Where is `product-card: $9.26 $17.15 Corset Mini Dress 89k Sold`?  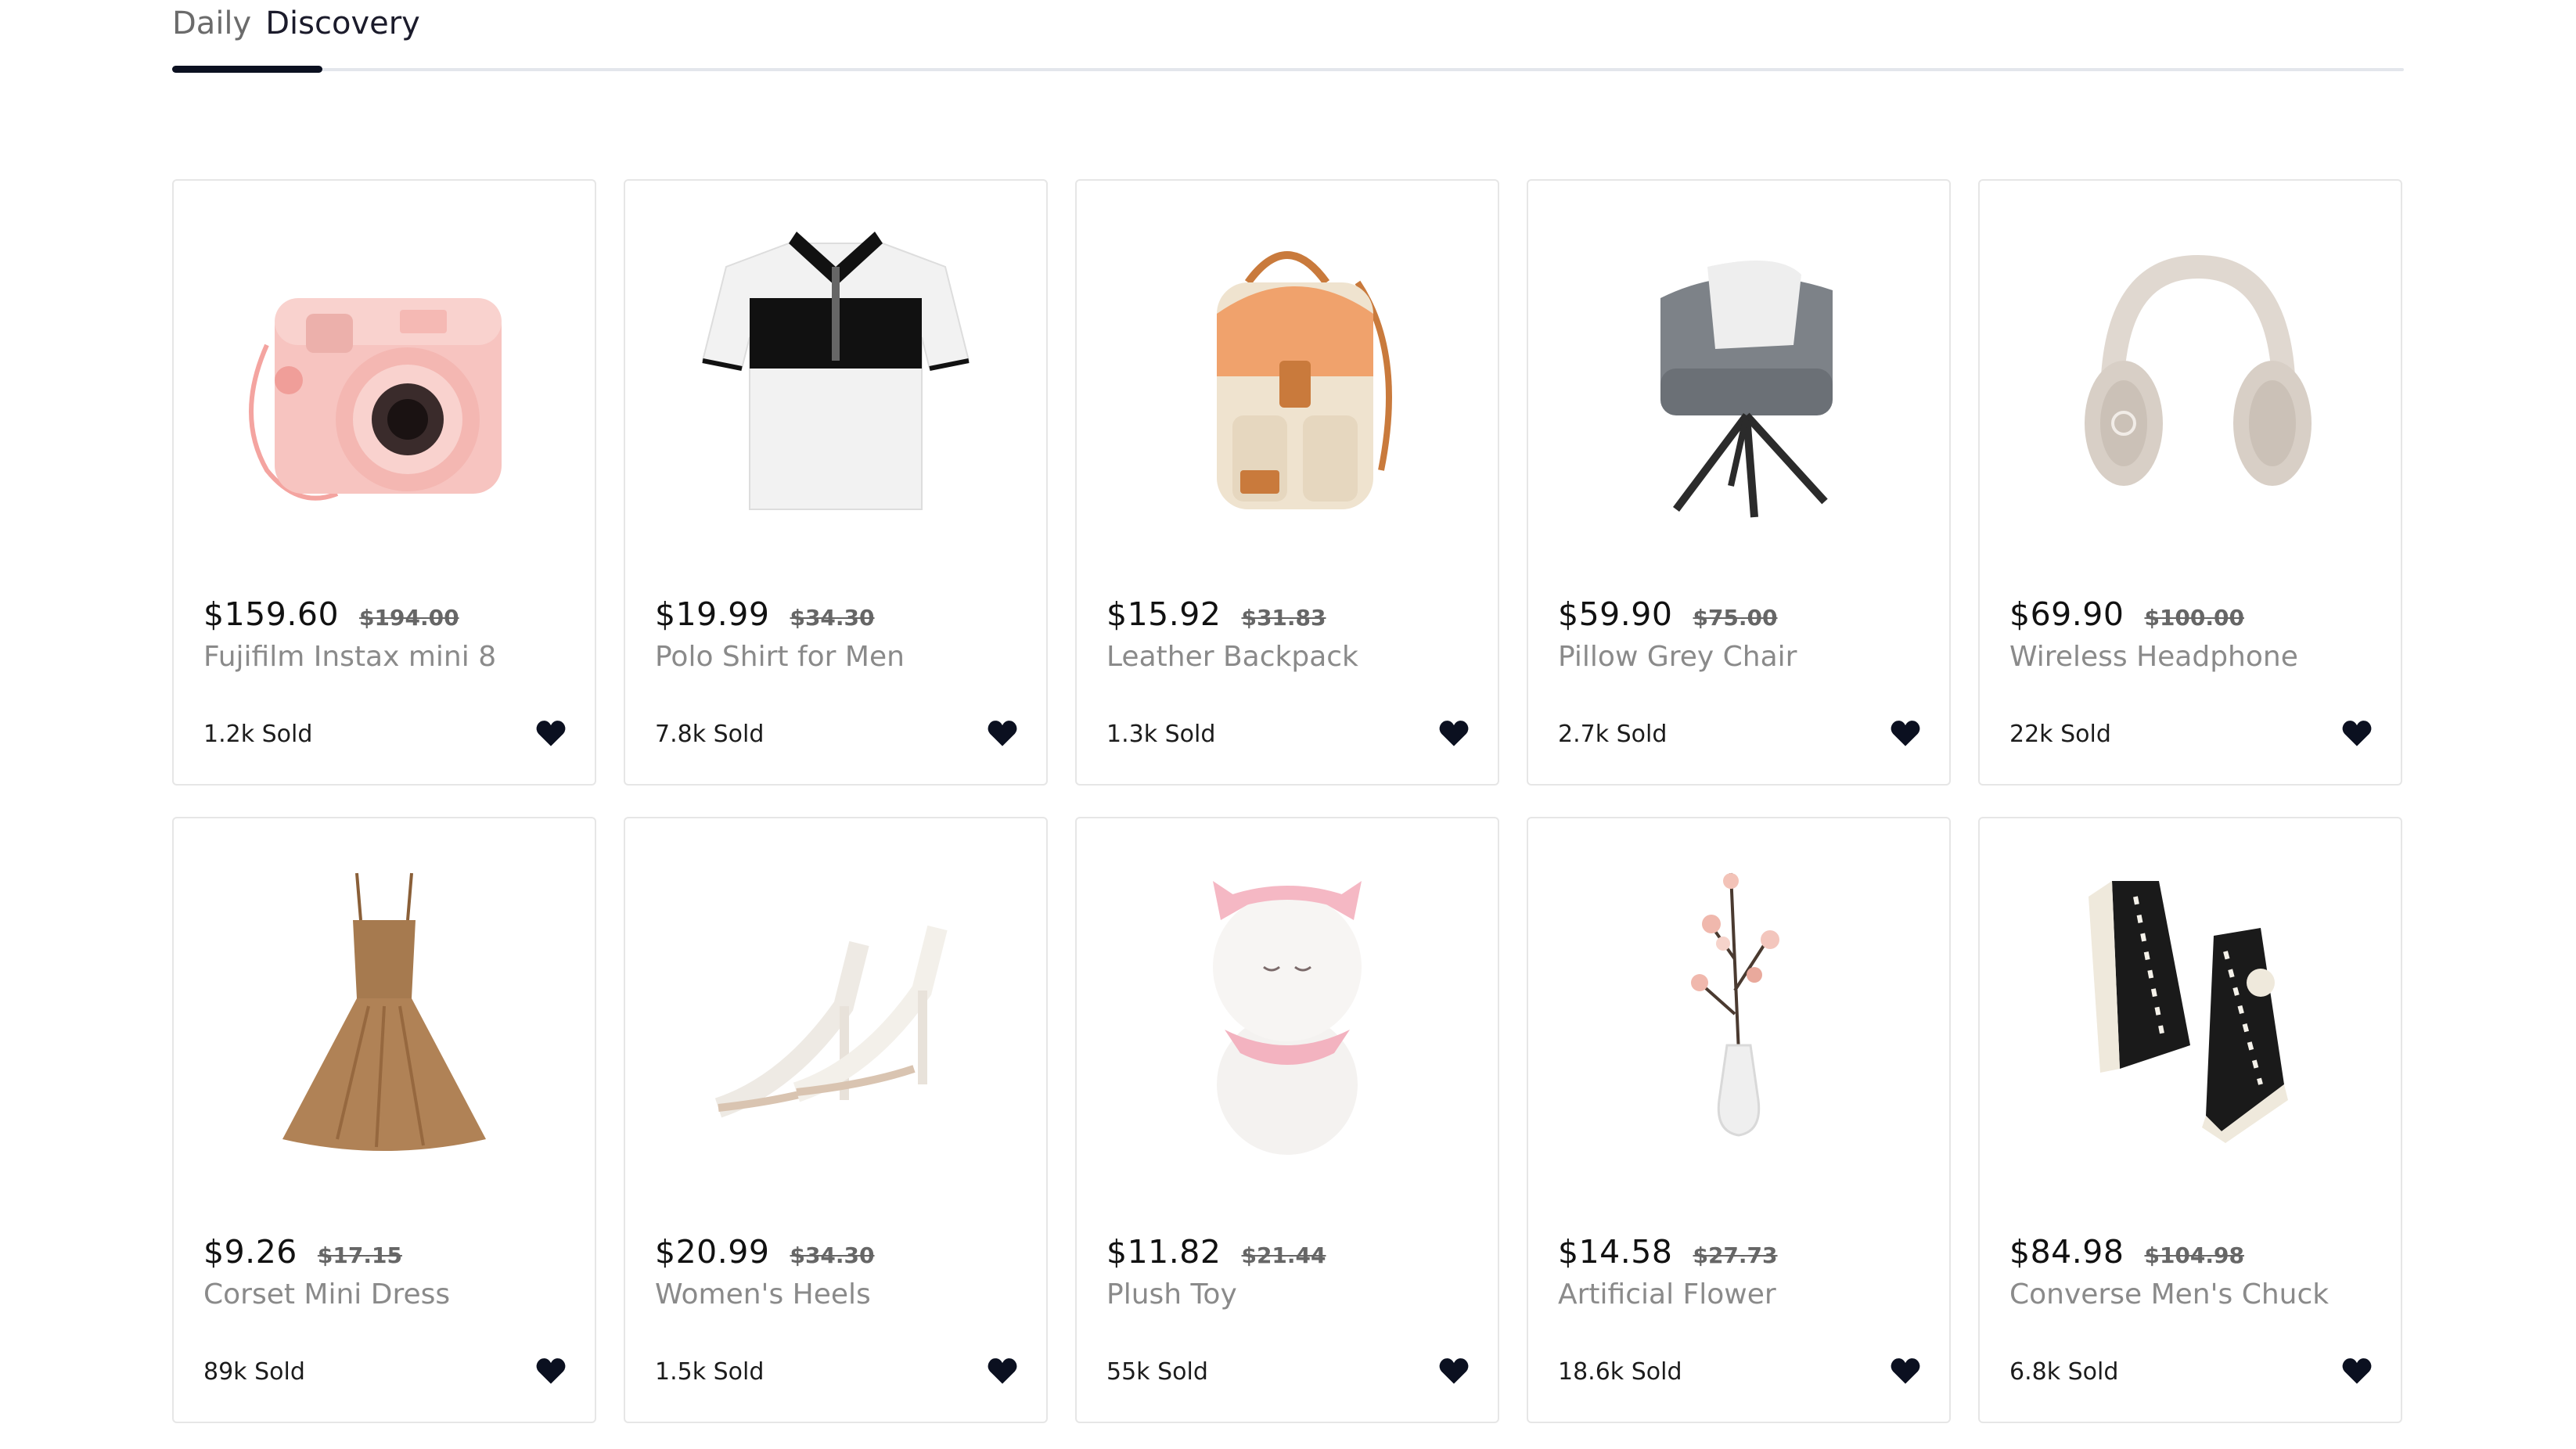
product-card: $9.26 $17.15 Corset Mini Dress 89k Sold is located at coordinates (384, 1120).